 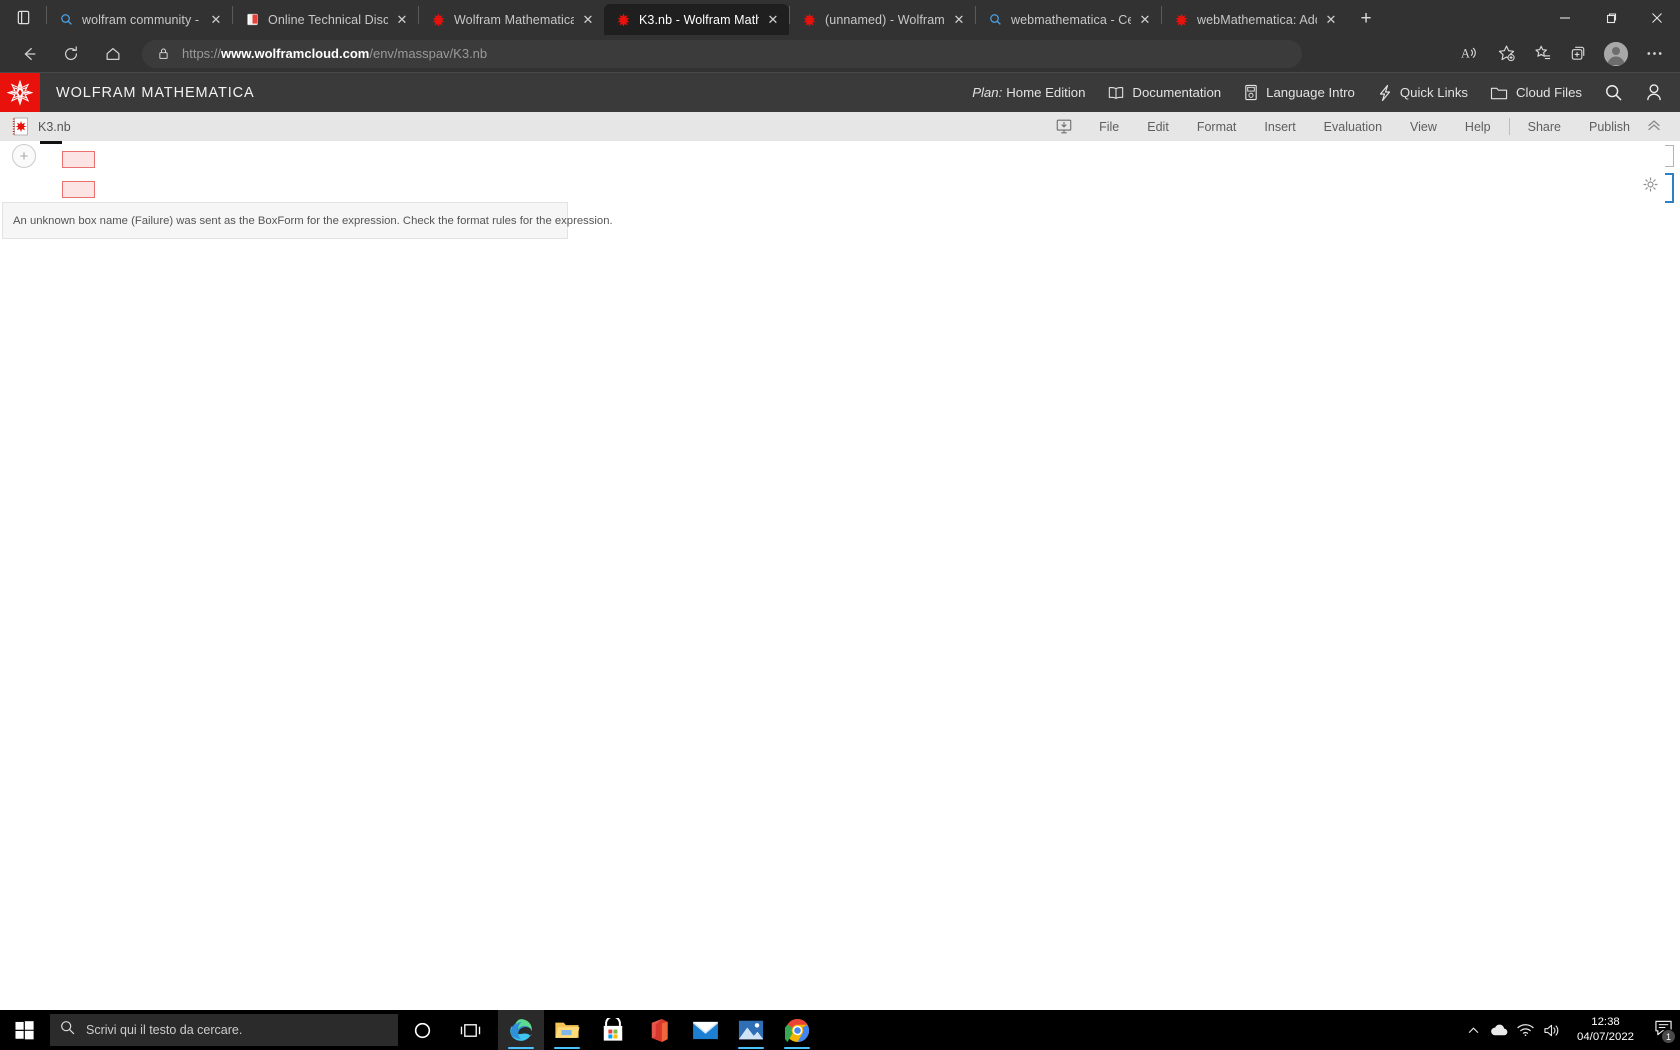 I want to click on taskbar-app-google-chrome, so click(x=797, y=1030).